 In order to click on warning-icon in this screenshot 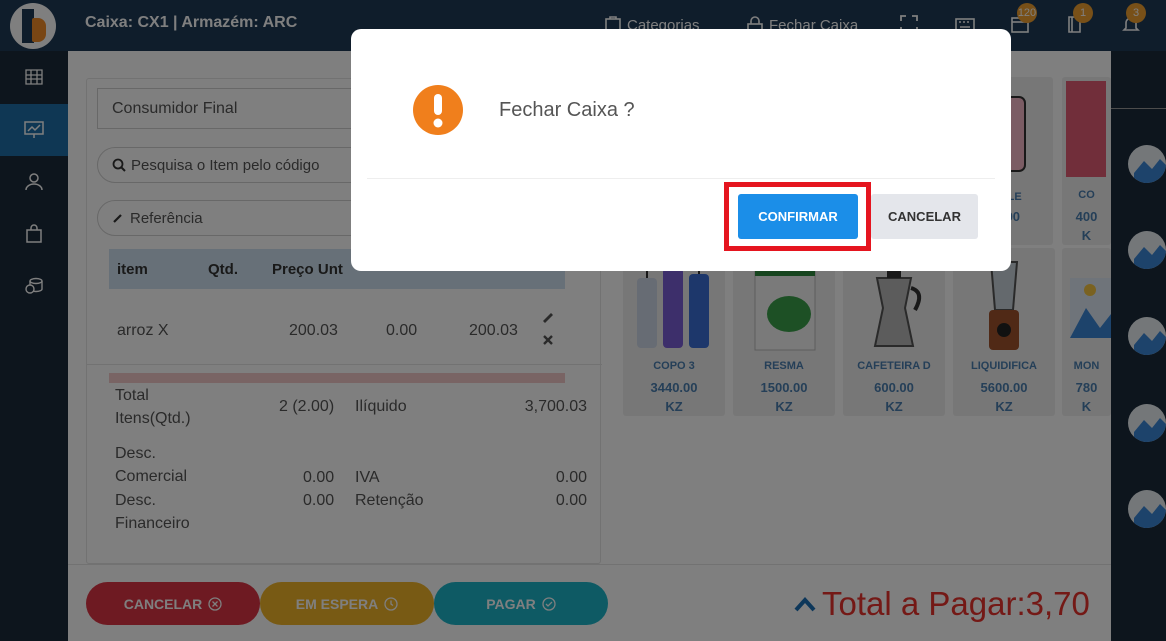, I will do `click(438, 110)`.